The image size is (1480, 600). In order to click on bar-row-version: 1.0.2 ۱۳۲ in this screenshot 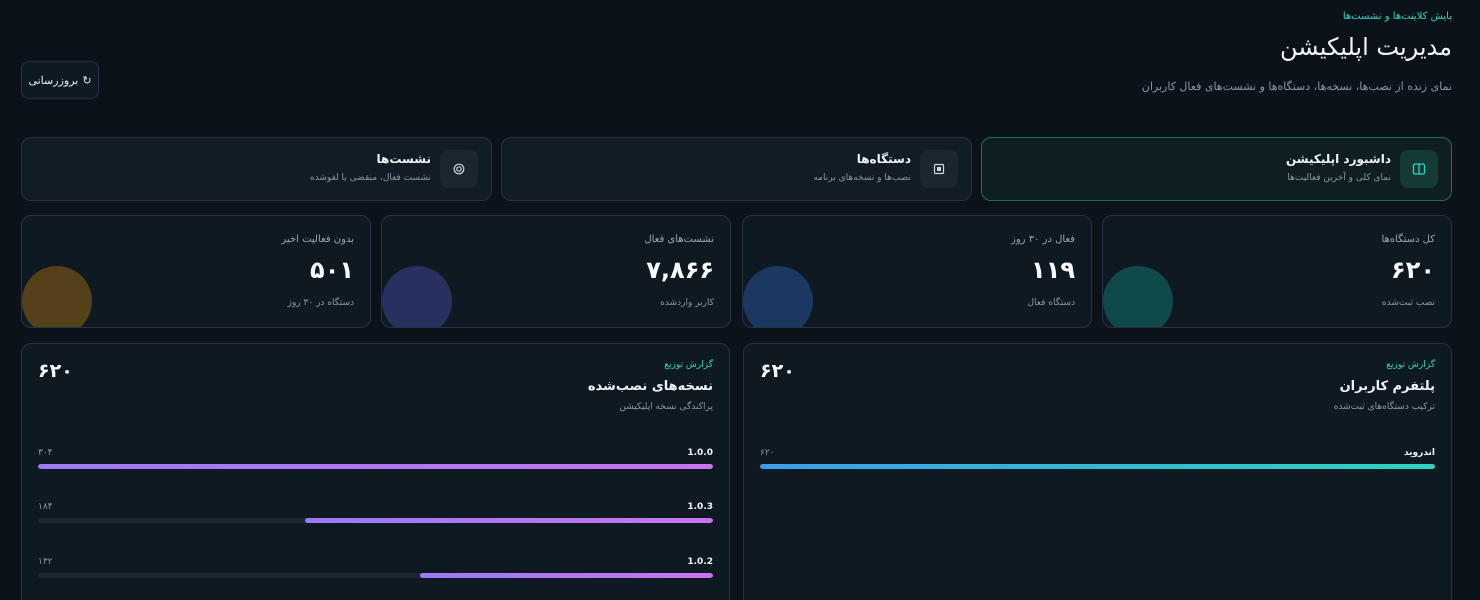, I will do `click(375, 572)`.